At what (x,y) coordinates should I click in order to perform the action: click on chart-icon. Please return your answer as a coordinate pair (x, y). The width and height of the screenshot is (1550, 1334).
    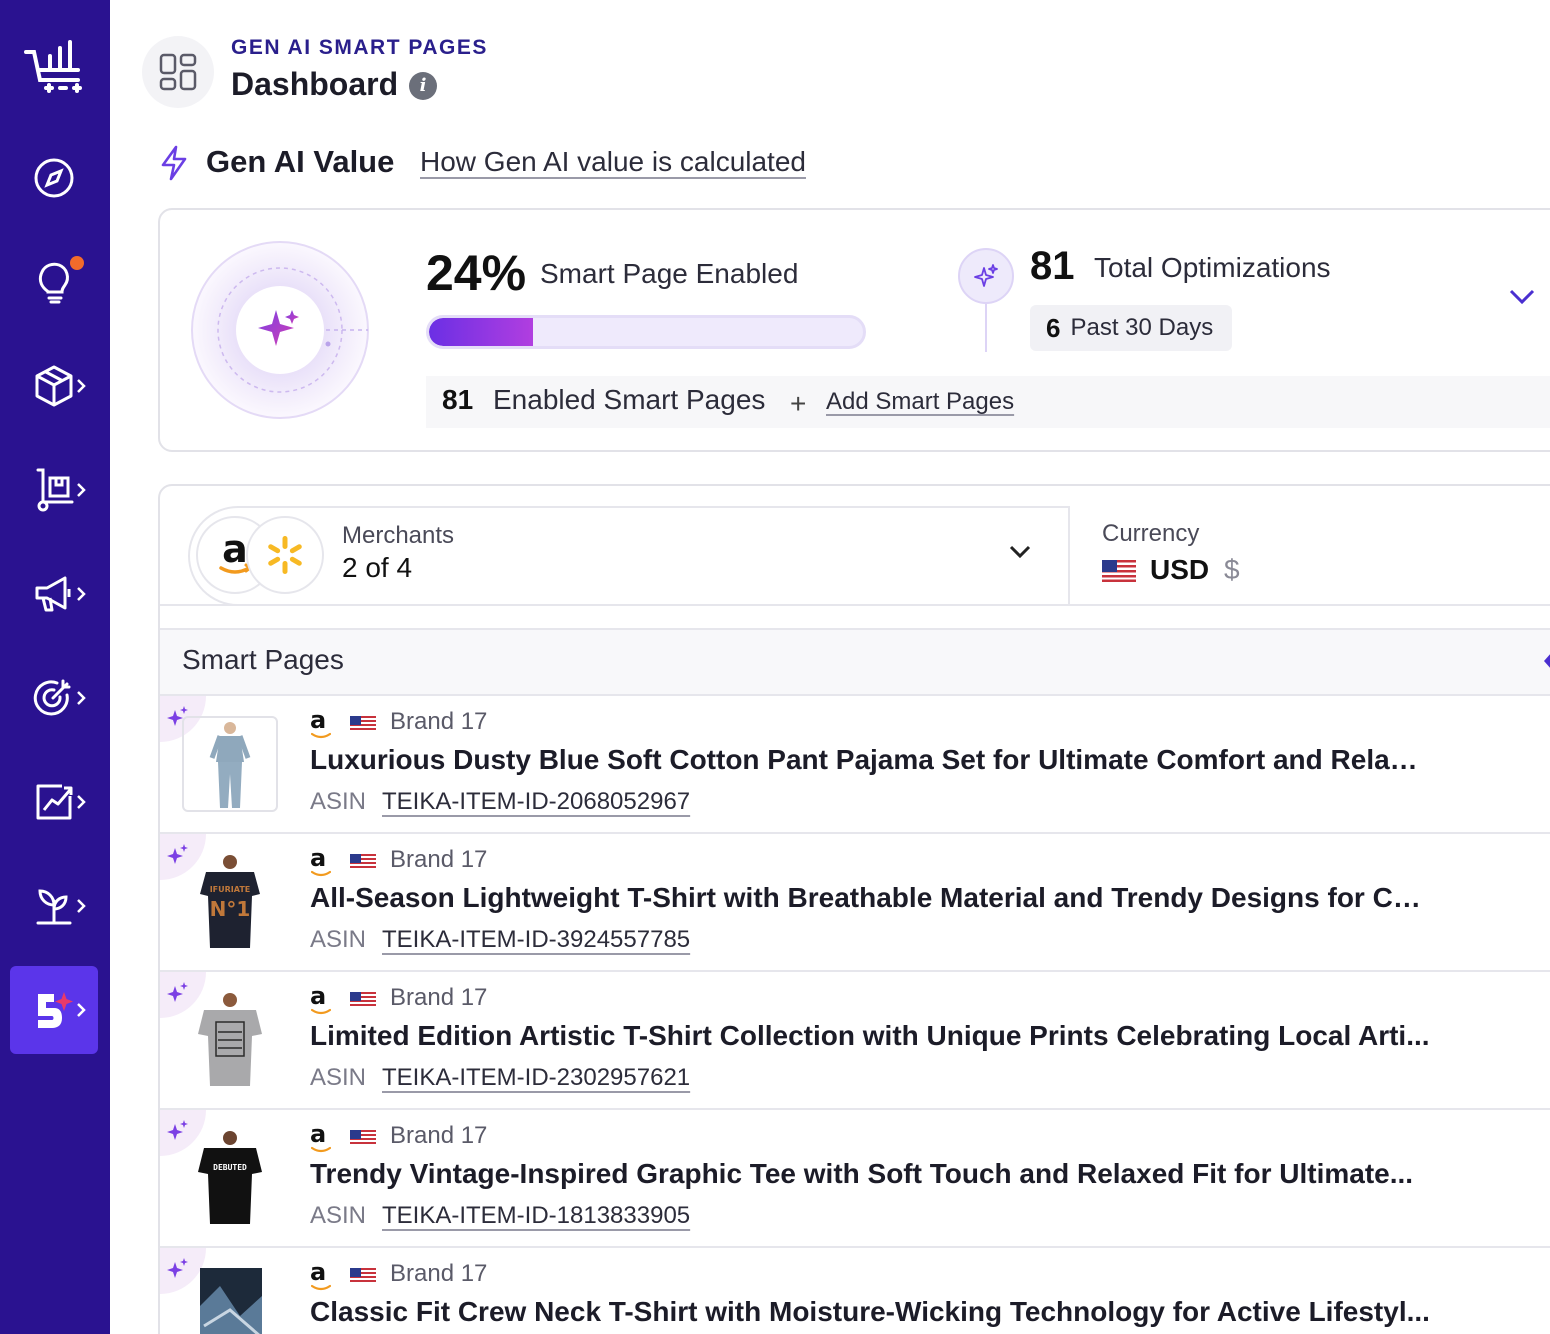
    Looking at the image, I should click on (54, 802).